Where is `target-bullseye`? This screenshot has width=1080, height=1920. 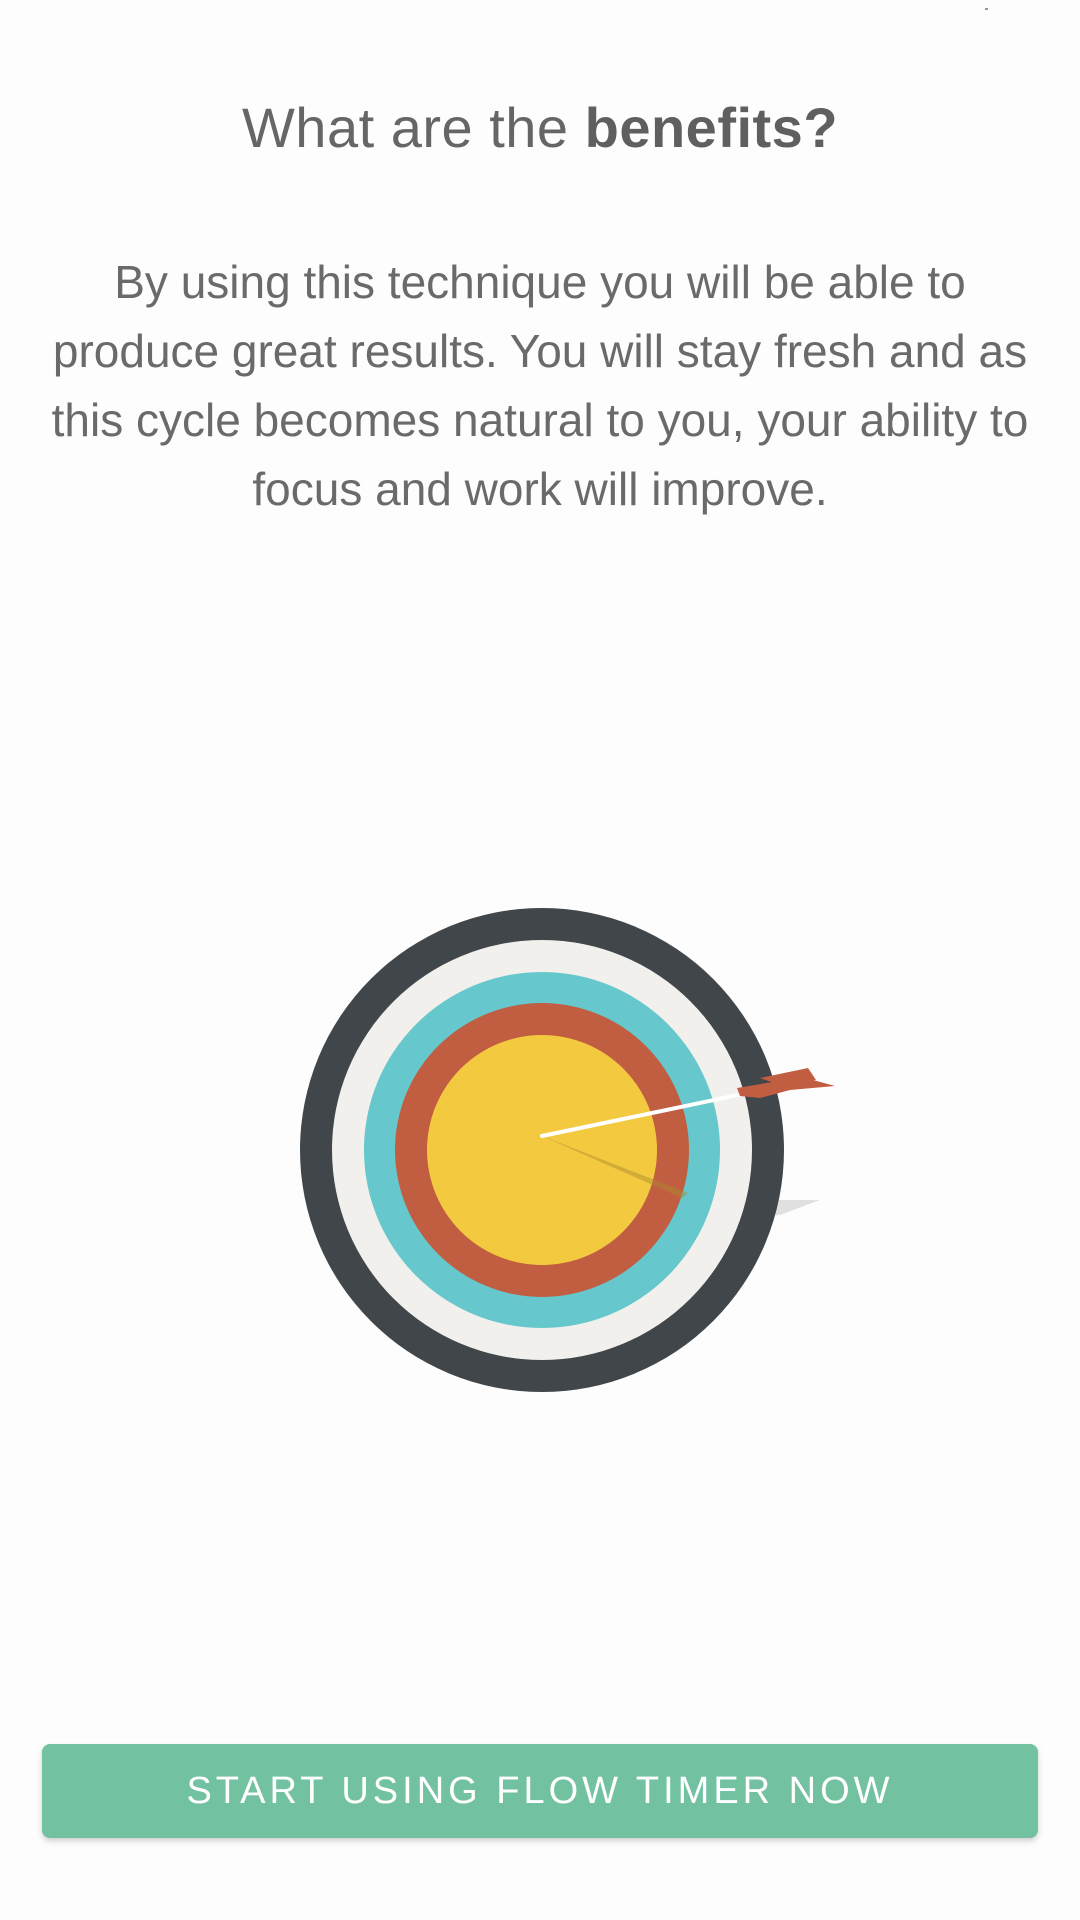
target-bullseye is located at coordinates (542, 1150).